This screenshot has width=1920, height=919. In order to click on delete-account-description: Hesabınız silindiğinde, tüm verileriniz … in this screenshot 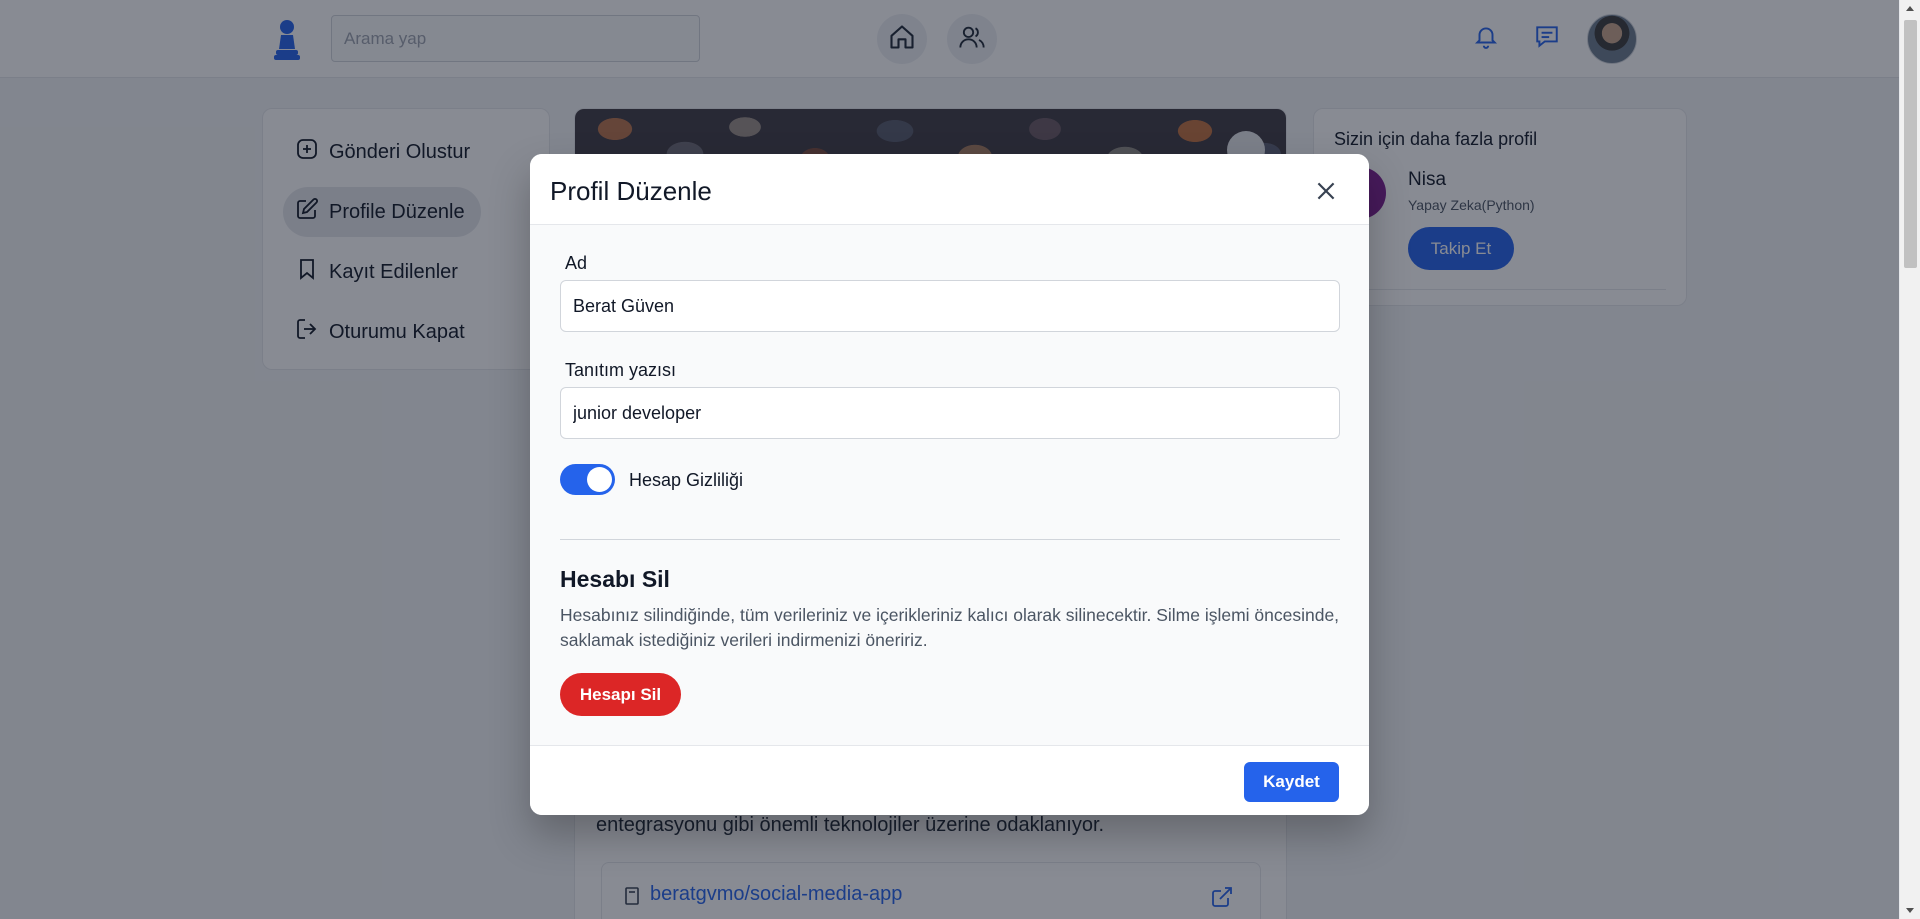, I will do `click(950, 627)`.